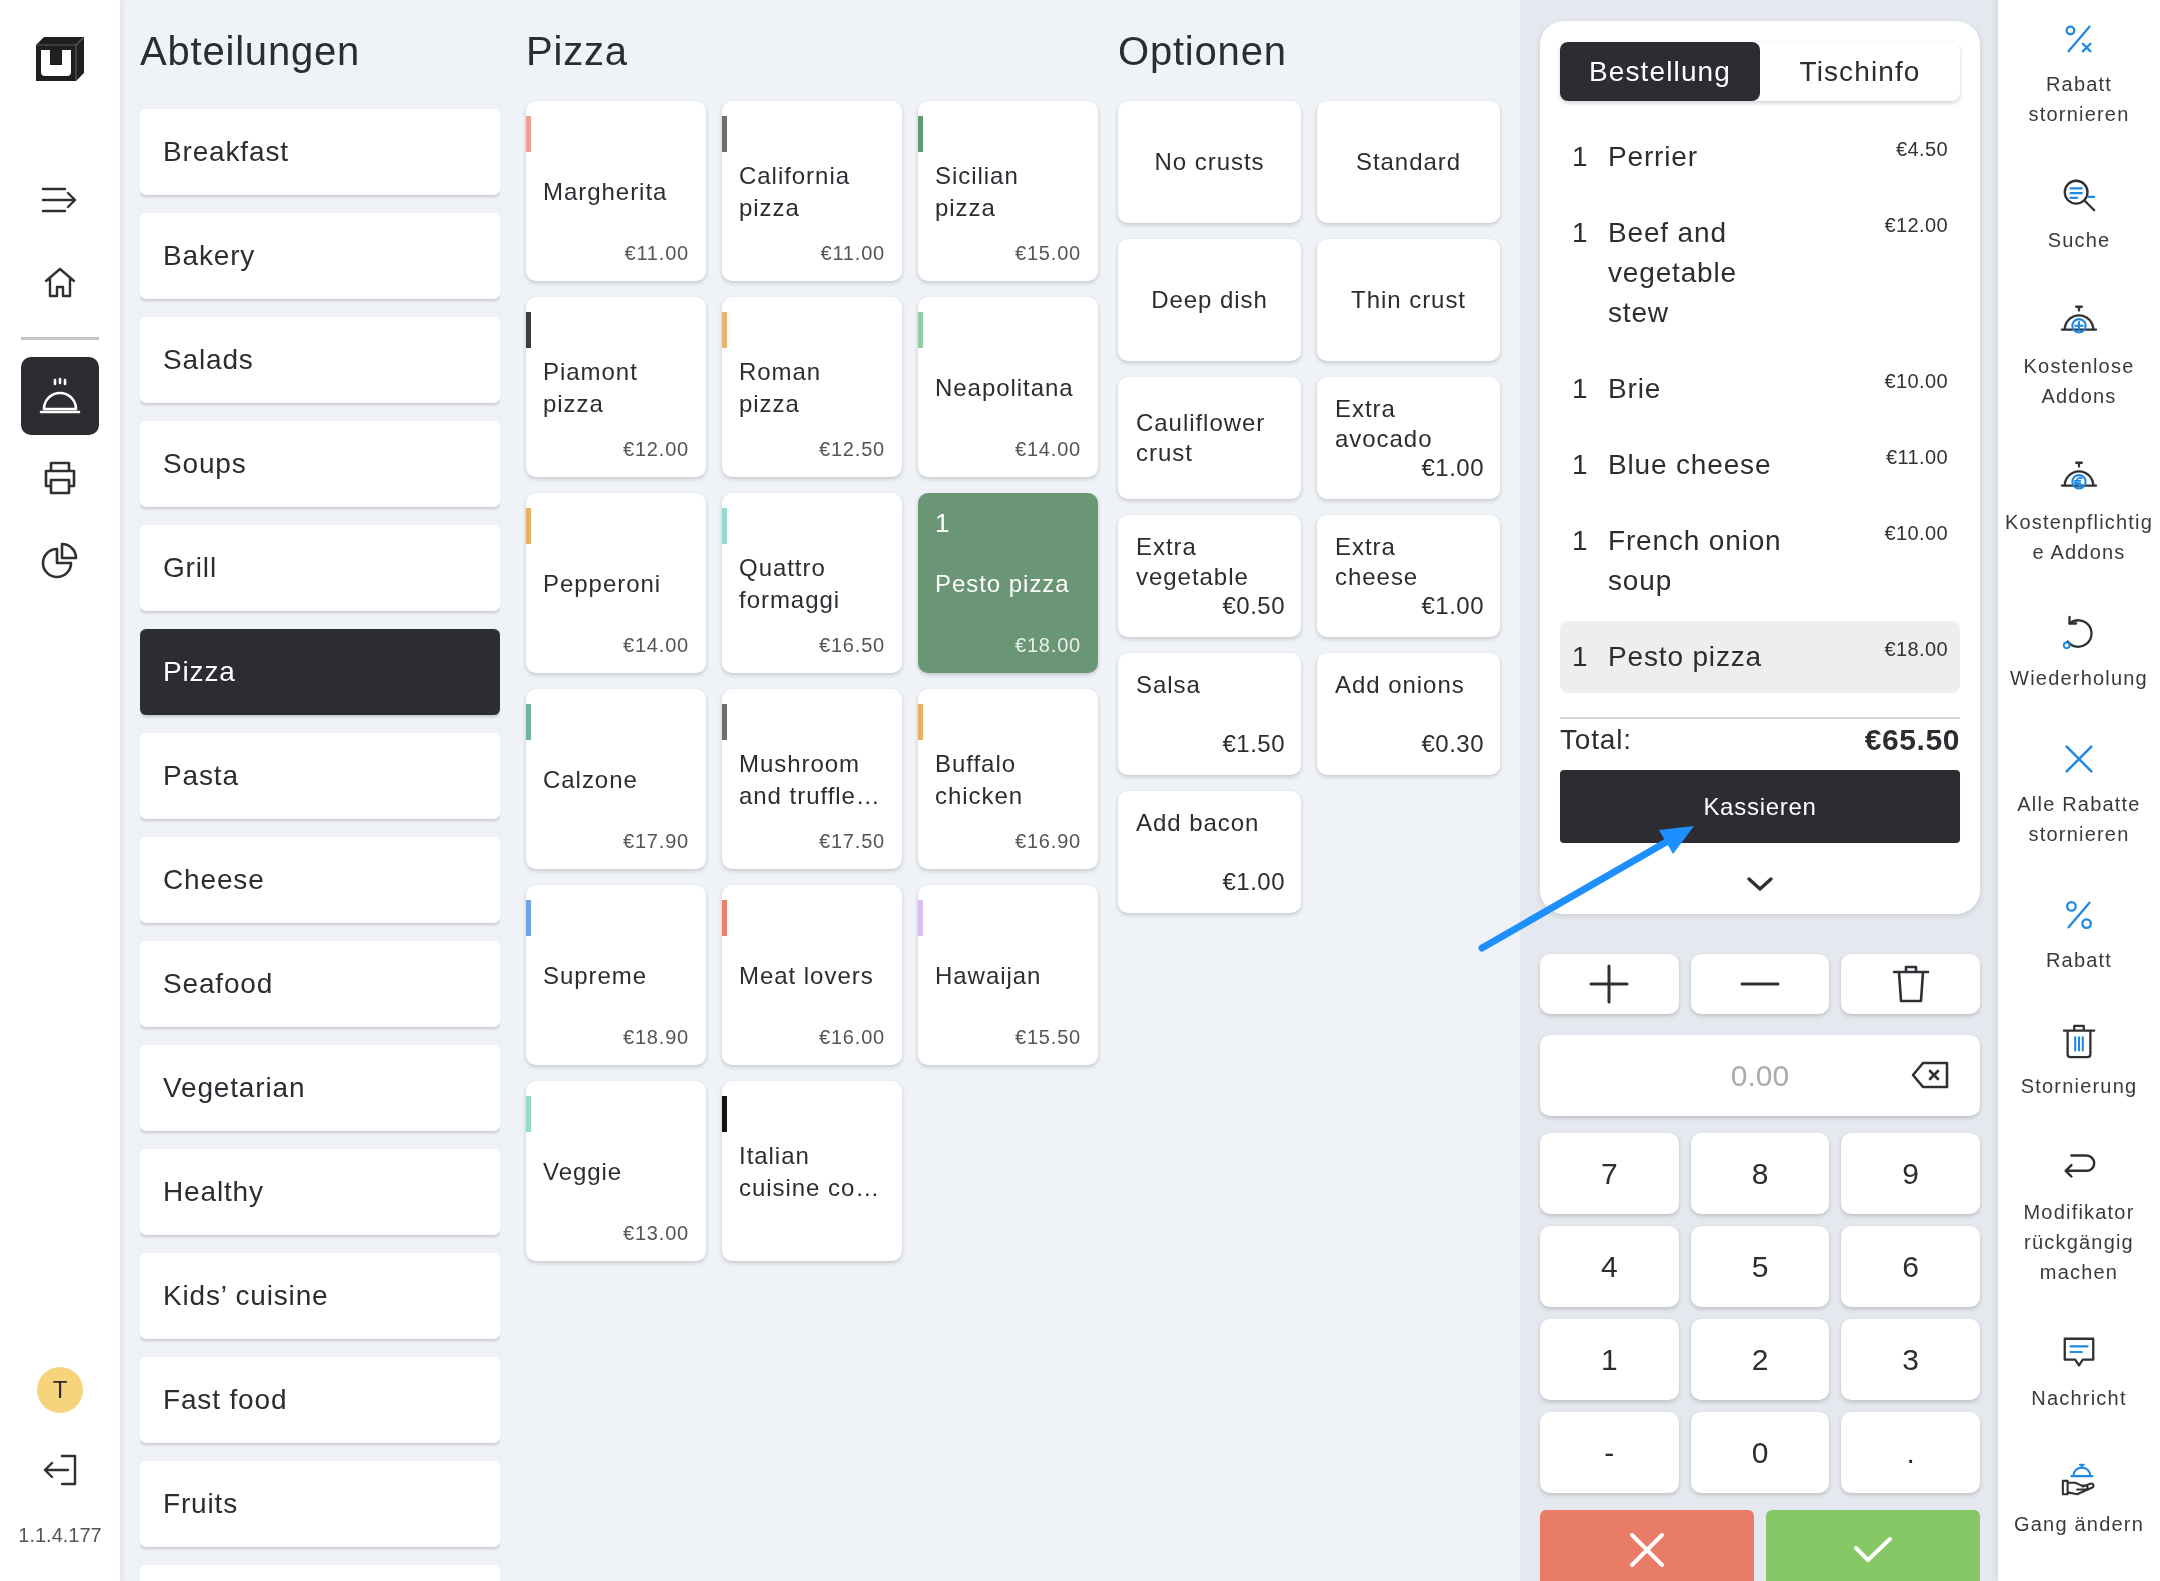 The image size is (2160, 1581). Describe the element at coordinates (320, 256) in the screenshot. I see `department-item: Bakery` at that location.